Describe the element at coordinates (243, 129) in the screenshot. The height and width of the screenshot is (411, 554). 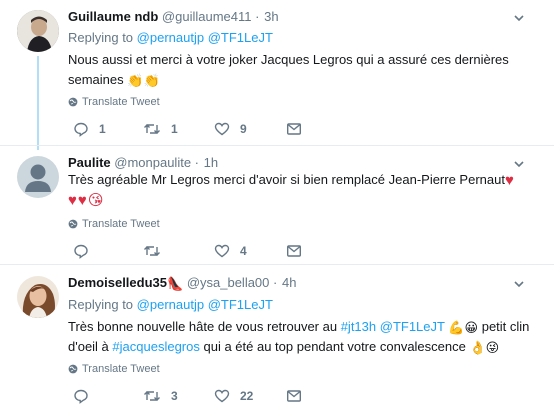
I see `like-count: 9` at that location.